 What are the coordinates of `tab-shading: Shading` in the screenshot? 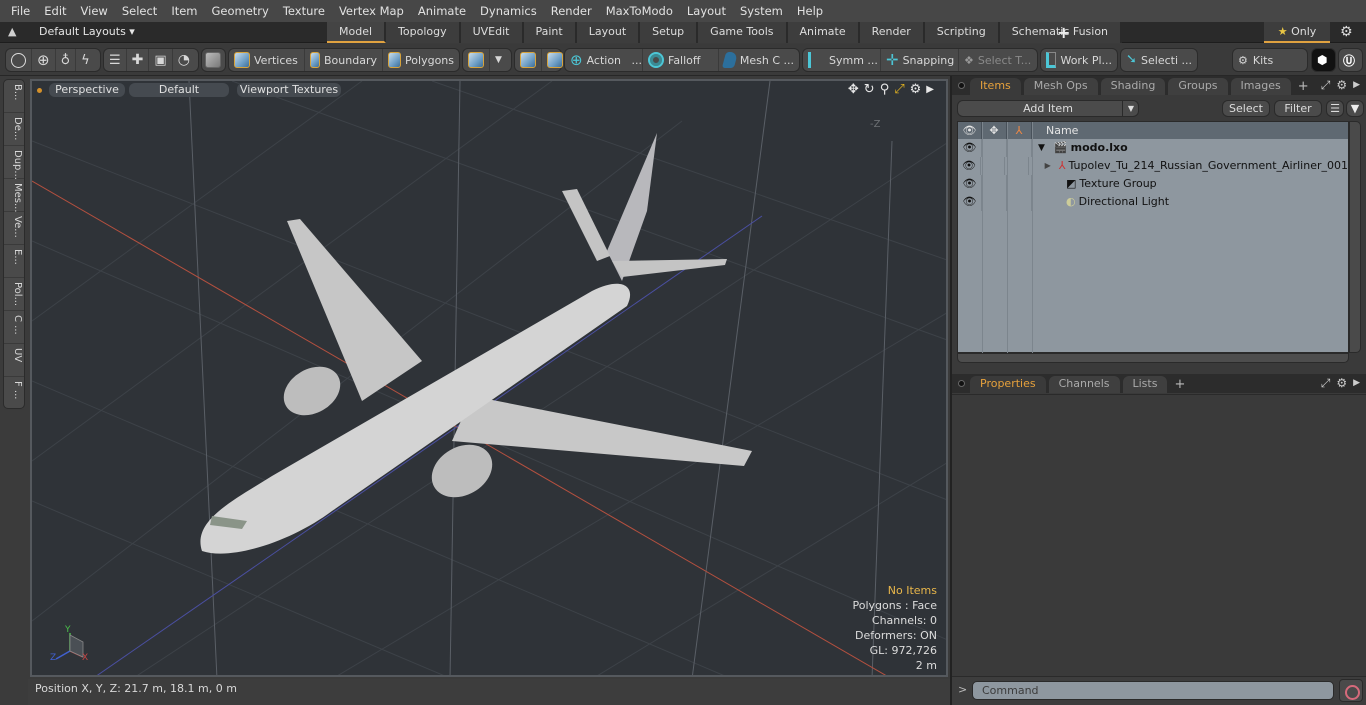 It's located at (1133, 86).